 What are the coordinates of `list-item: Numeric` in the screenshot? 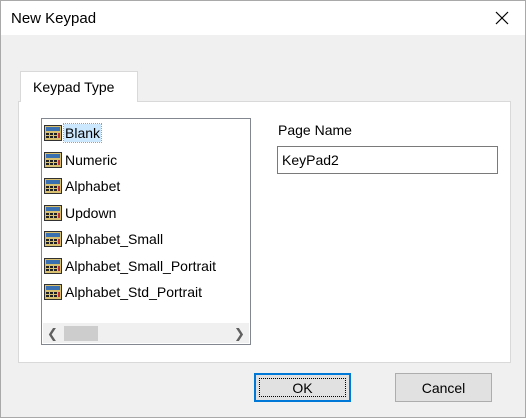 It's located at (81, 160).